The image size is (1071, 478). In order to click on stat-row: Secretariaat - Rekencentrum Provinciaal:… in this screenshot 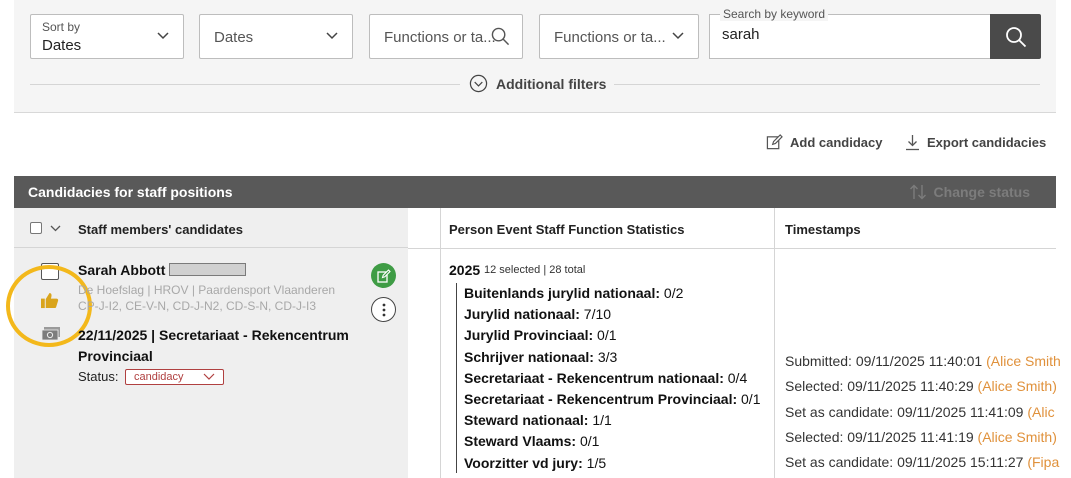, I will do `click(612, 399)`.